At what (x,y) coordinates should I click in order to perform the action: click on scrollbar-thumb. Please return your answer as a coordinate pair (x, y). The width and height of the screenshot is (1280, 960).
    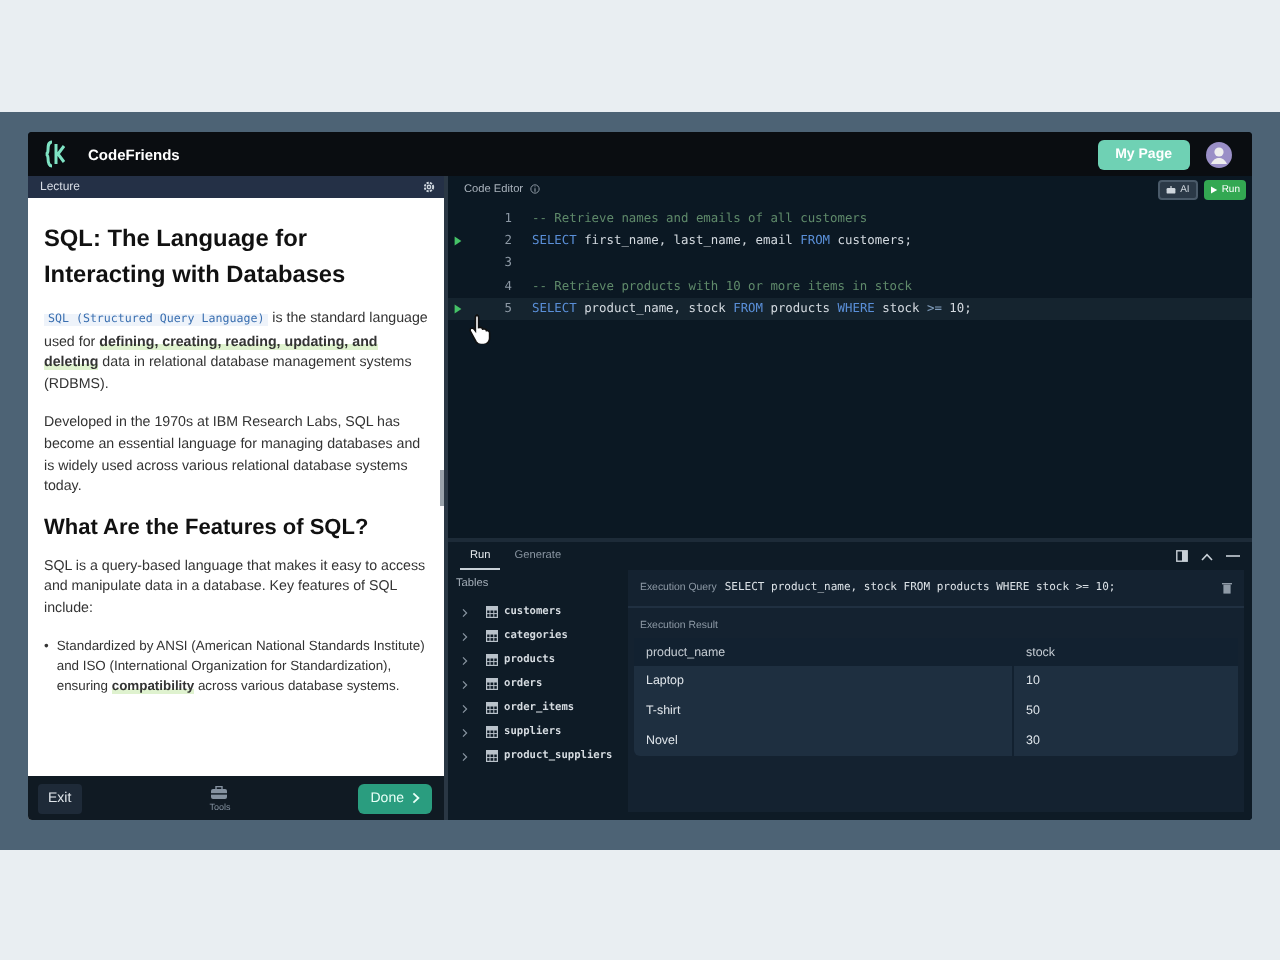
    Looking at the image, I should click on (442, 488).